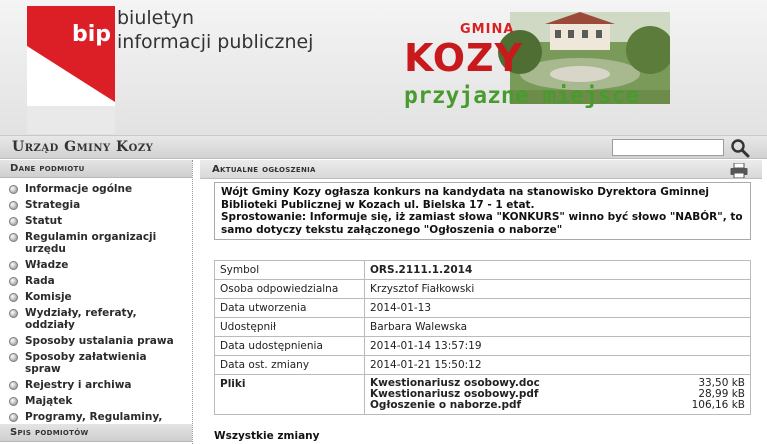  What do you see at coordinates (289, 308) in the screenshot?
I see `meta-key: Data utworzenia` at bounding box center [289, 308].